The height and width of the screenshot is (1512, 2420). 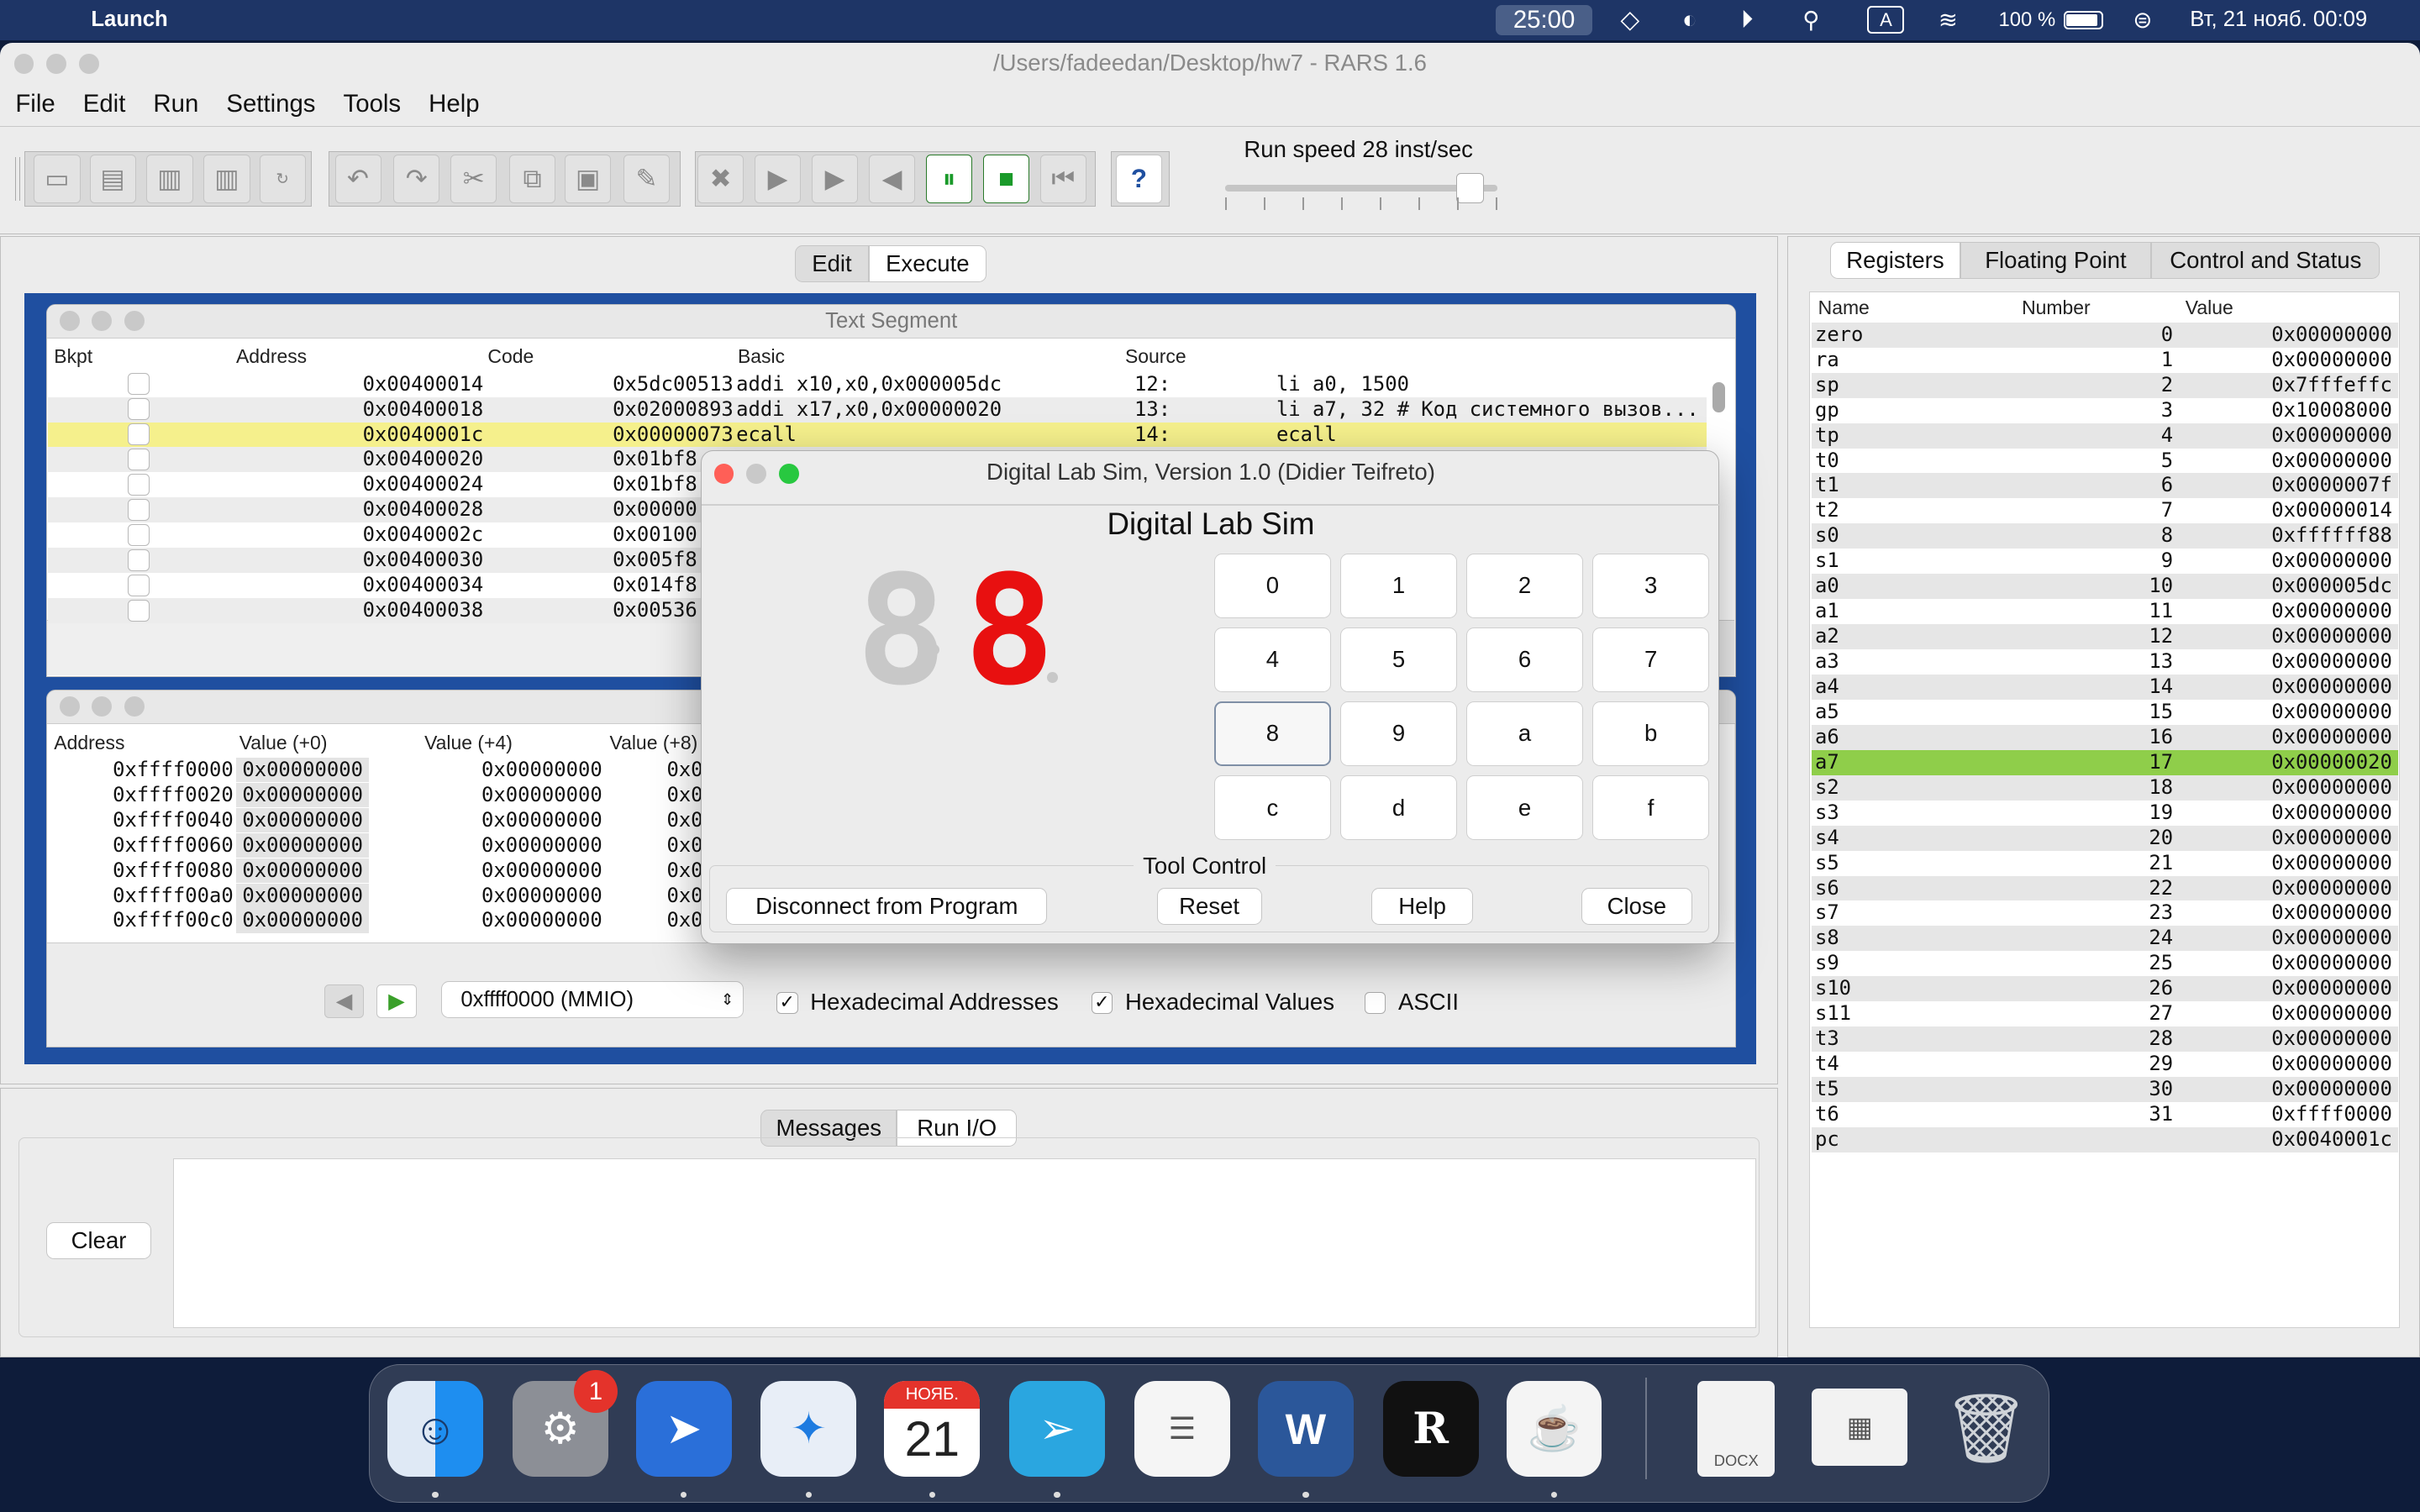 I want to click on register-row: s10 26 0x00000000, so click(x=2105, y=989).